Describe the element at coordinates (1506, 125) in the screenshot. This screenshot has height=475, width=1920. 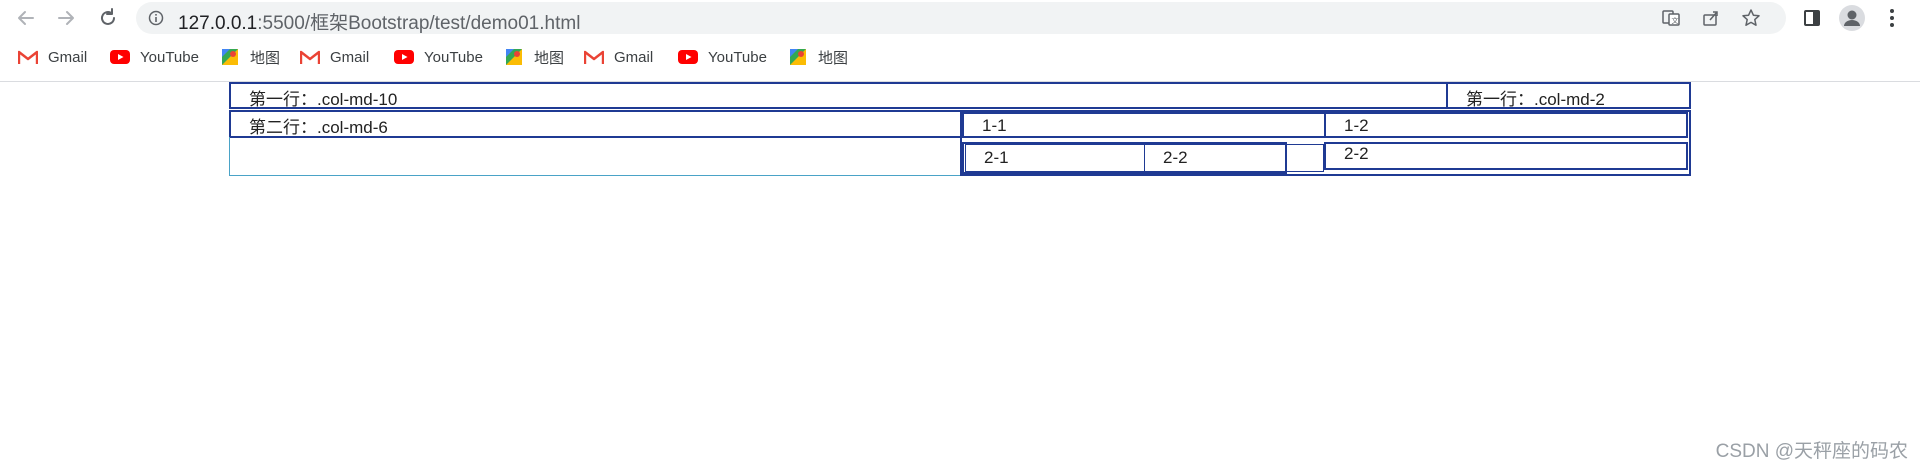
I see `cell-1-2: 1-2` at that location.